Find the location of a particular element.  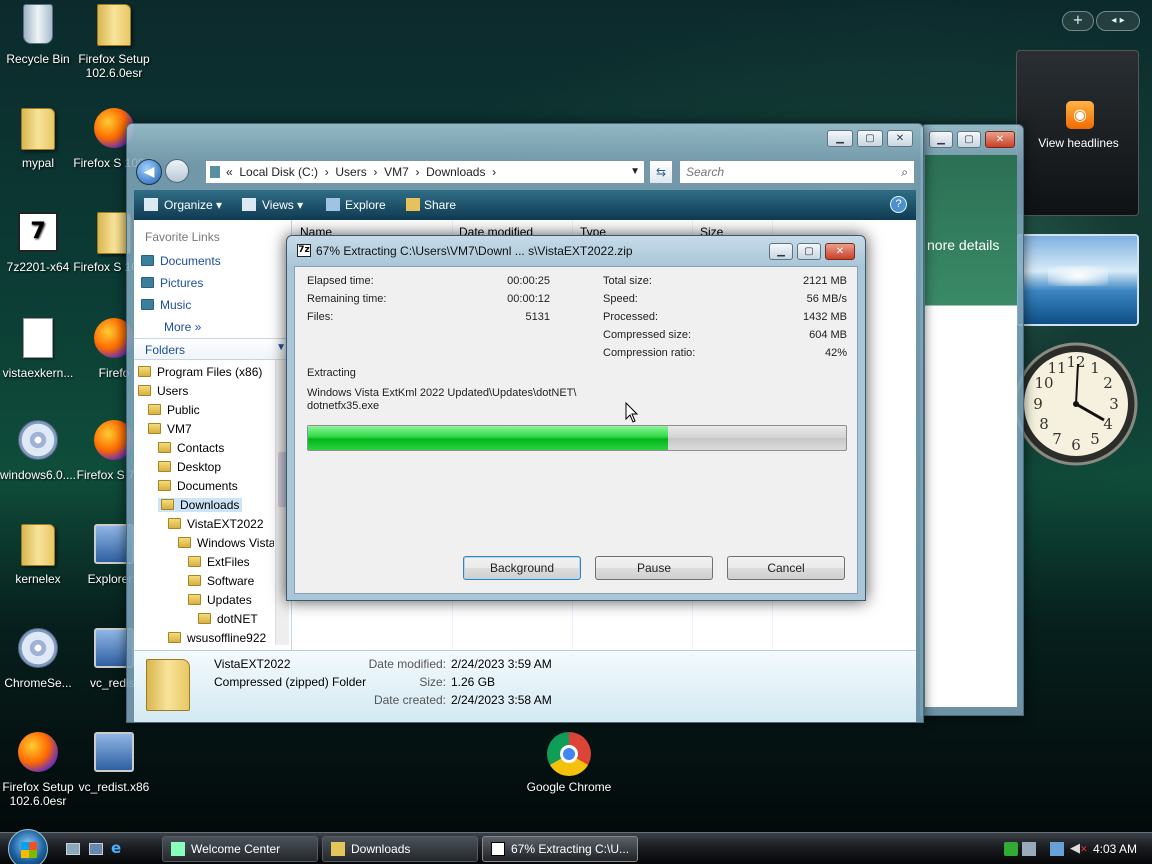

address-overflow: « is located at coordinates (229, 172).